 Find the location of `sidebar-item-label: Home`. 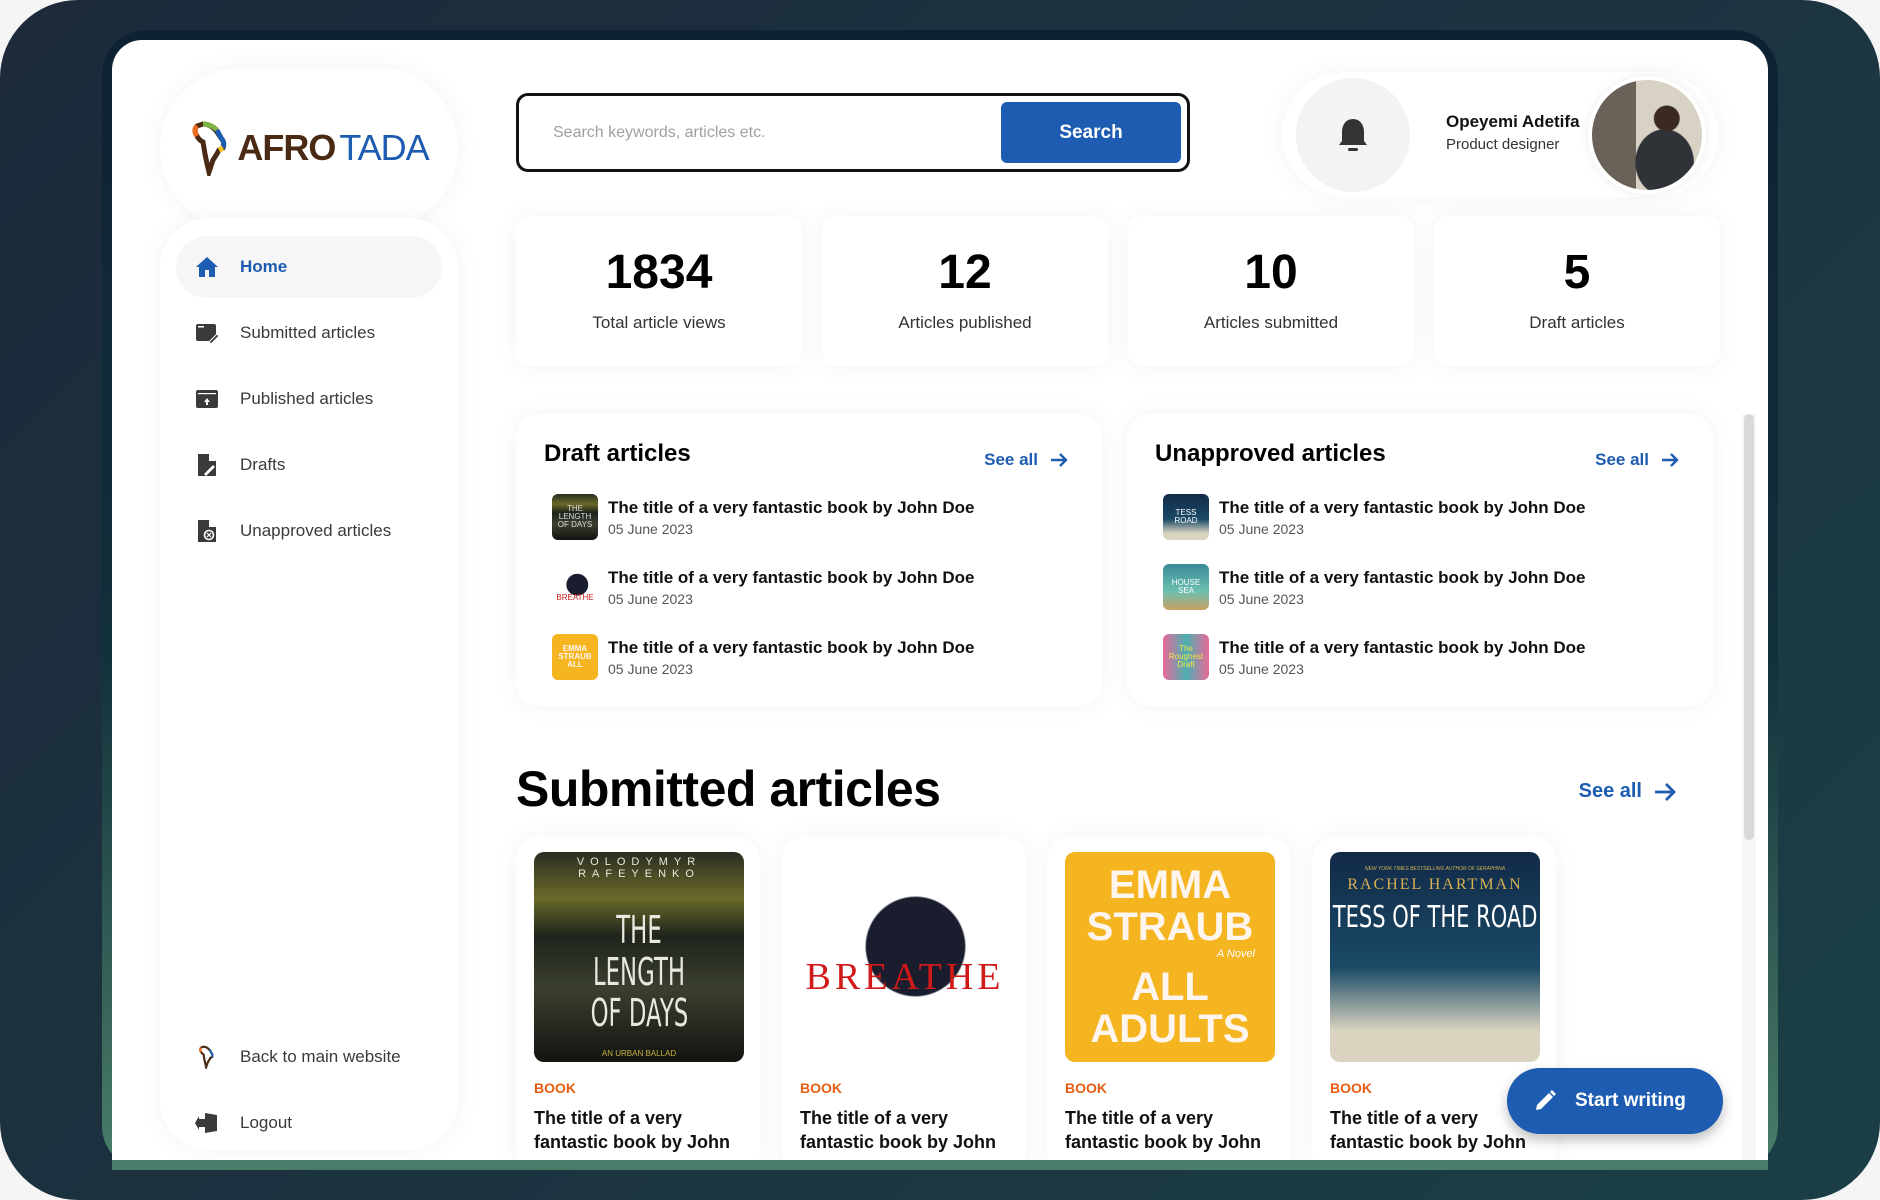

sidebar-item-label: Home is located at coordinates (264, 266).